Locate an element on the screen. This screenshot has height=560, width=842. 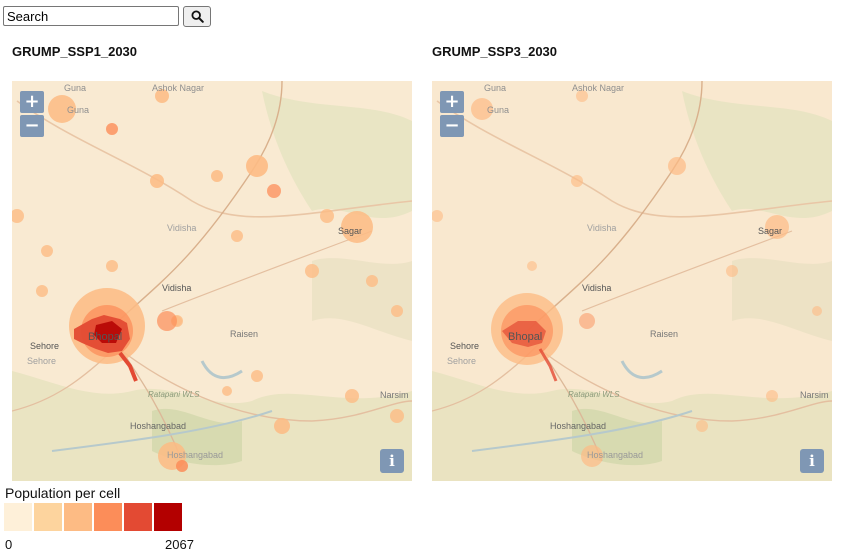
search-bar is located at coordinates (107, 16).